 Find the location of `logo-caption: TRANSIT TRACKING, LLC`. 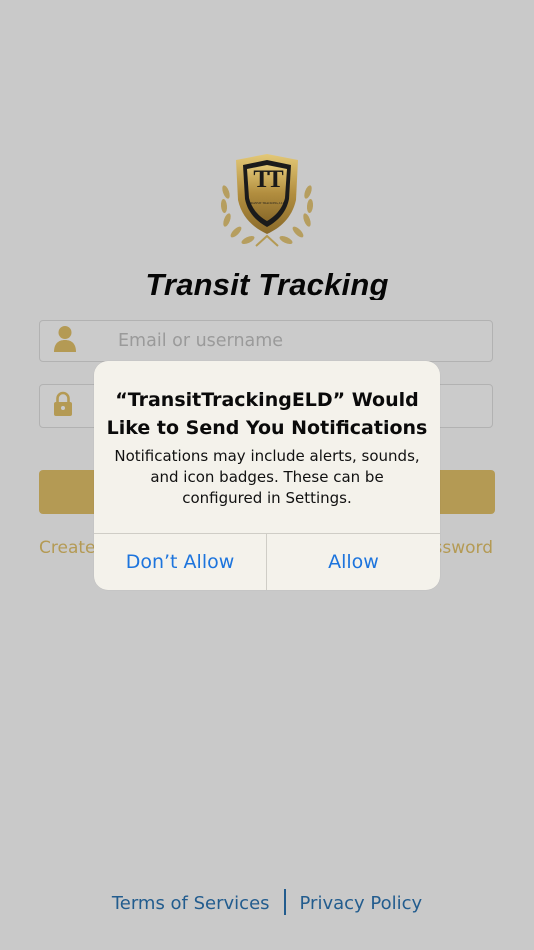

logo-caption: TRANSIT TRACKING, LLC is located at coordinates (267, 203).